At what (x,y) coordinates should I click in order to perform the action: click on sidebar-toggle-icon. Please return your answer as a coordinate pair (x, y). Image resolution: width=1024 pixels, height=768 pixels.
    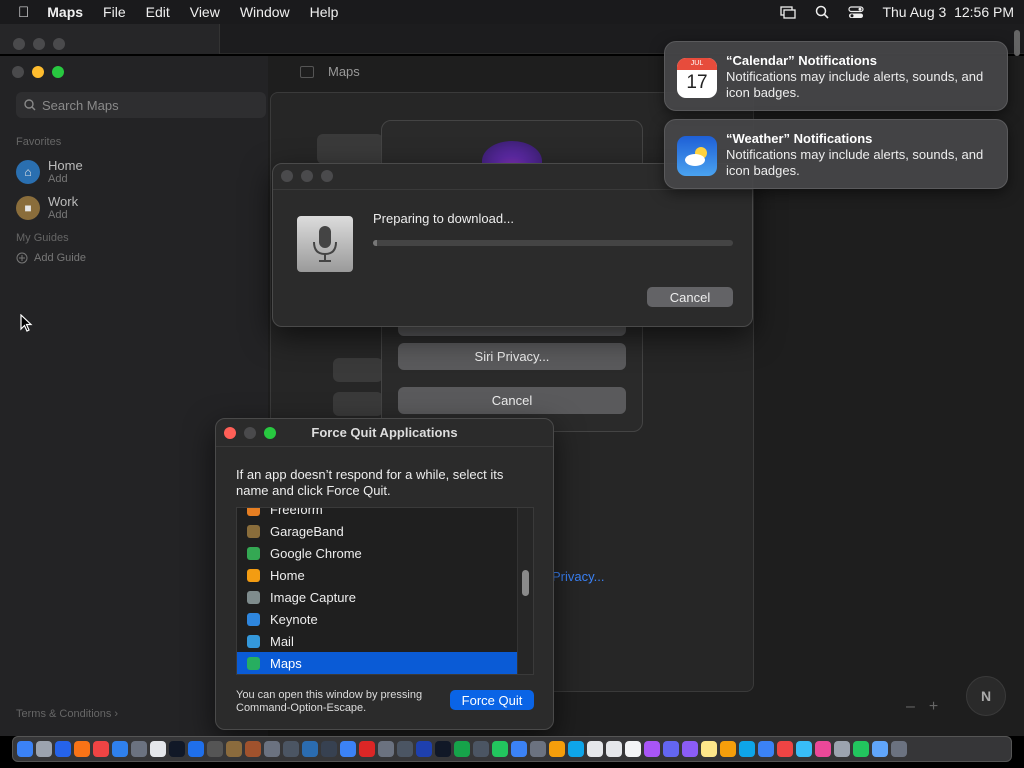
    Looking at the image, I should click on (307, 71).